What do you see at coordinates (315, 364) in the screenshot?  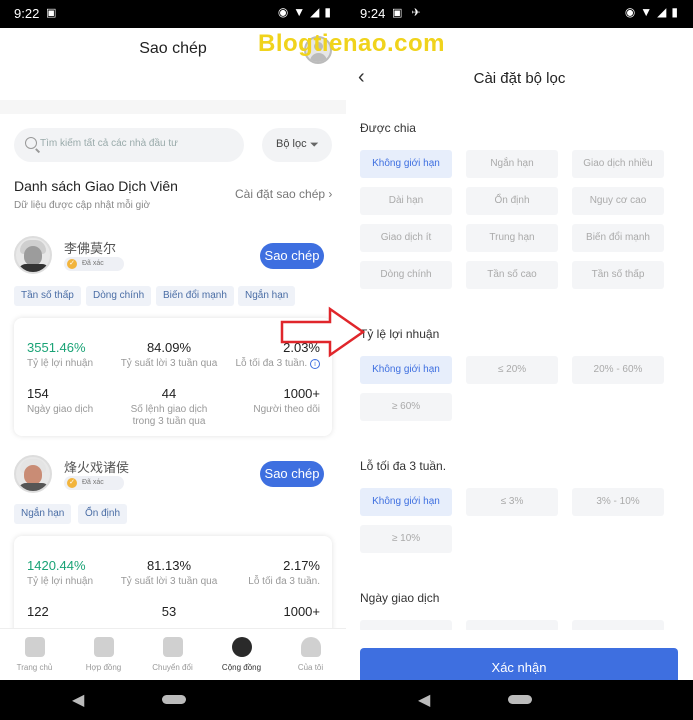 I see `info-icon: i` at bounding box center [315, 364].